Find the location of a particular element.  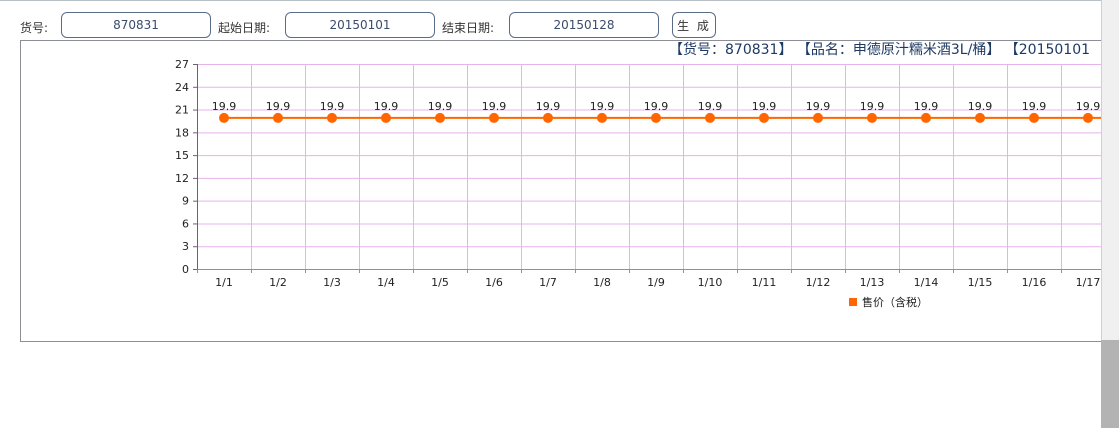

y-tick-label: 9 is located at coordinates (185, 201).